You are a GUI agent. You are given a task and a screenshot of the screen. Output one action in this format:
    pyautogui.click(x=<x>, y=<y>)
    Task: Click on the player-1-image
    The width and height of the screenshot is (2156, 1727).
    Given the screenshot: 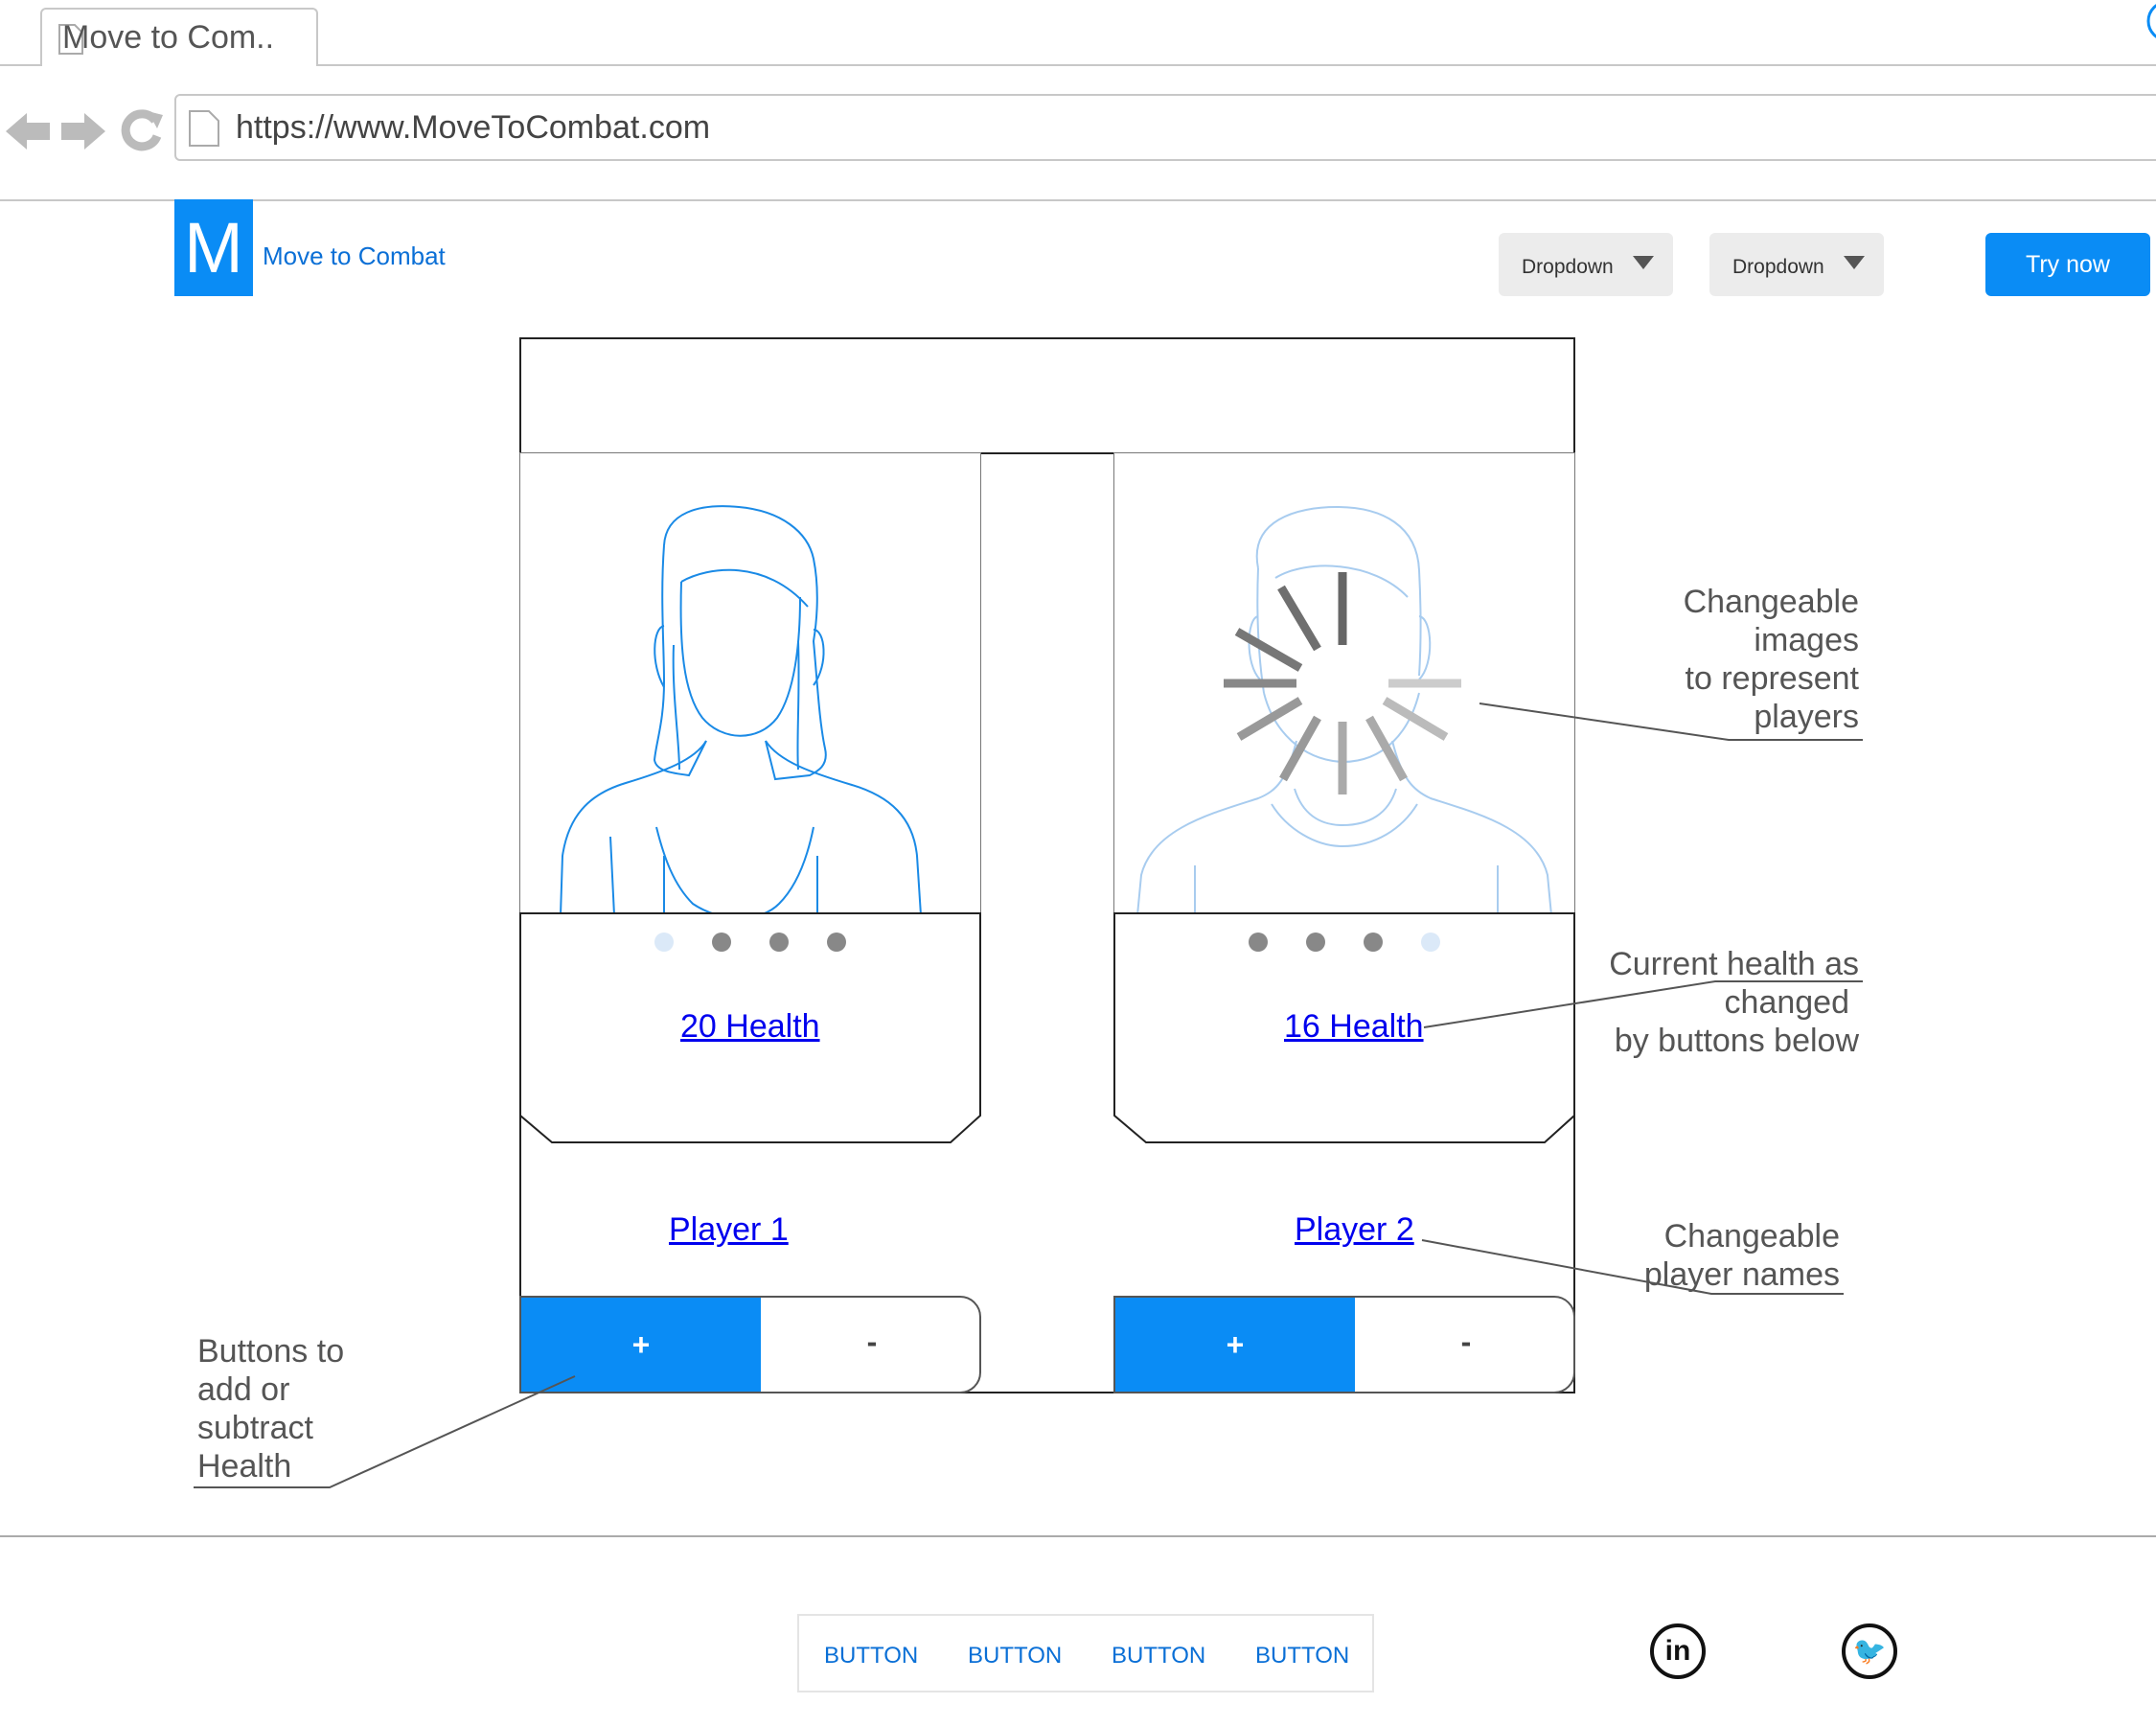 What is the action you would take?
    pyautogui.click(x=750, y=683)
    